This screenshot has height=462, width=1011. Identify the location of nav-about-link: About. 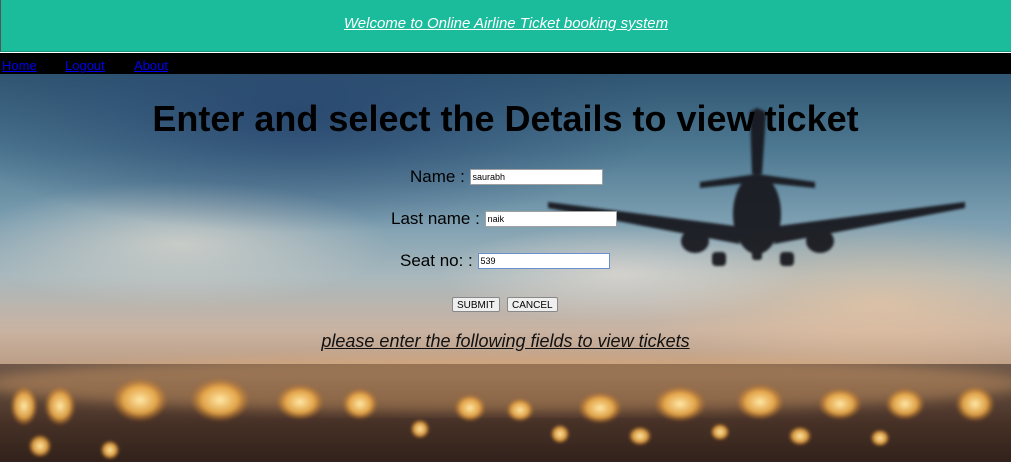
(151, 65).